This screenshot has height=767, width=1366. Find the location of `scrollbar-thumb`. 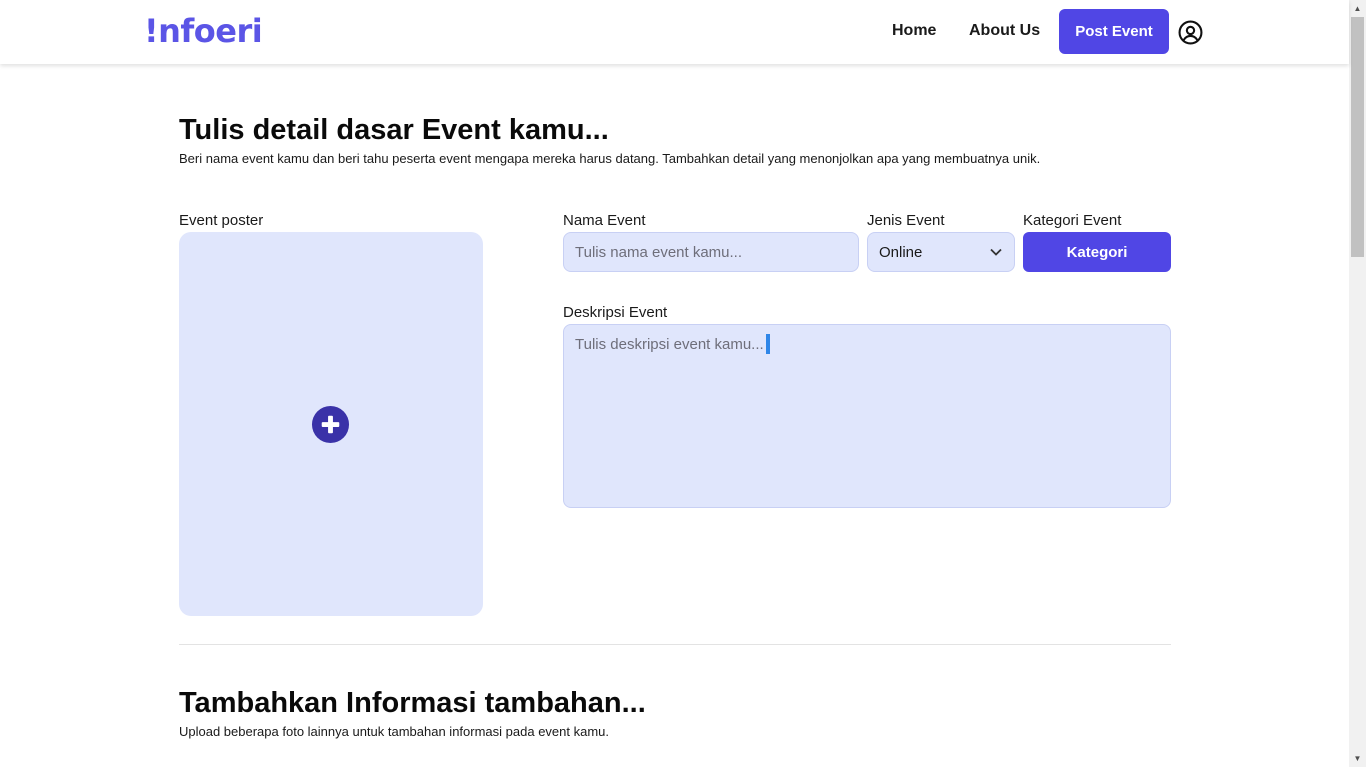

scrollbar-thumb is located at coordinates (1357, 137).